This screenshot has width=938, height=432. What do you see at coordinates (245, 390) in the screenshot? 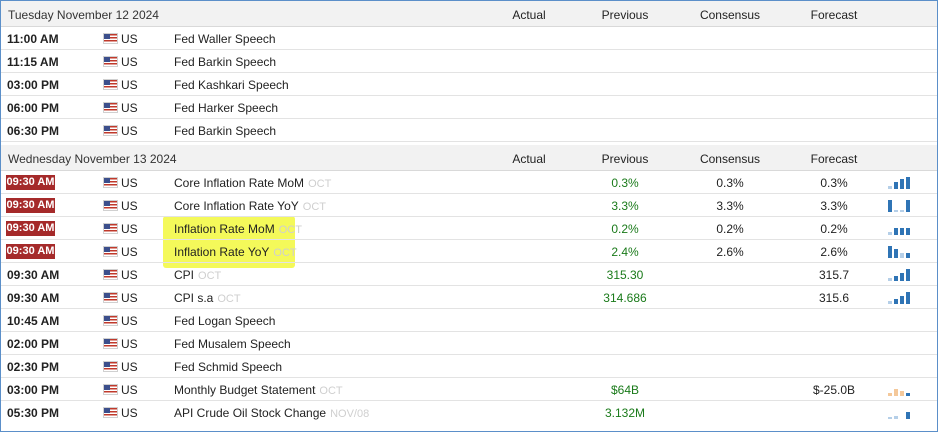
I see `event-name: Monthly Budget Statement` at bounding box center [245, 390].